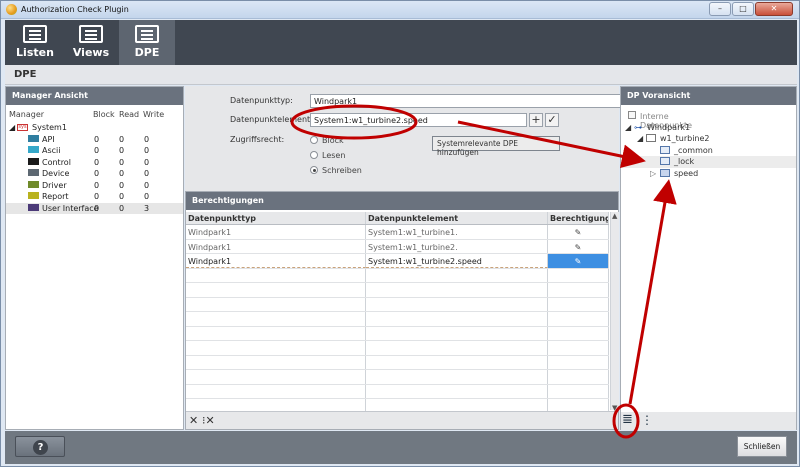 Image resolution: width=800 pixels, height=467 pixels. I want to click on radio-write-label: Schreiben, so click(342, 170).